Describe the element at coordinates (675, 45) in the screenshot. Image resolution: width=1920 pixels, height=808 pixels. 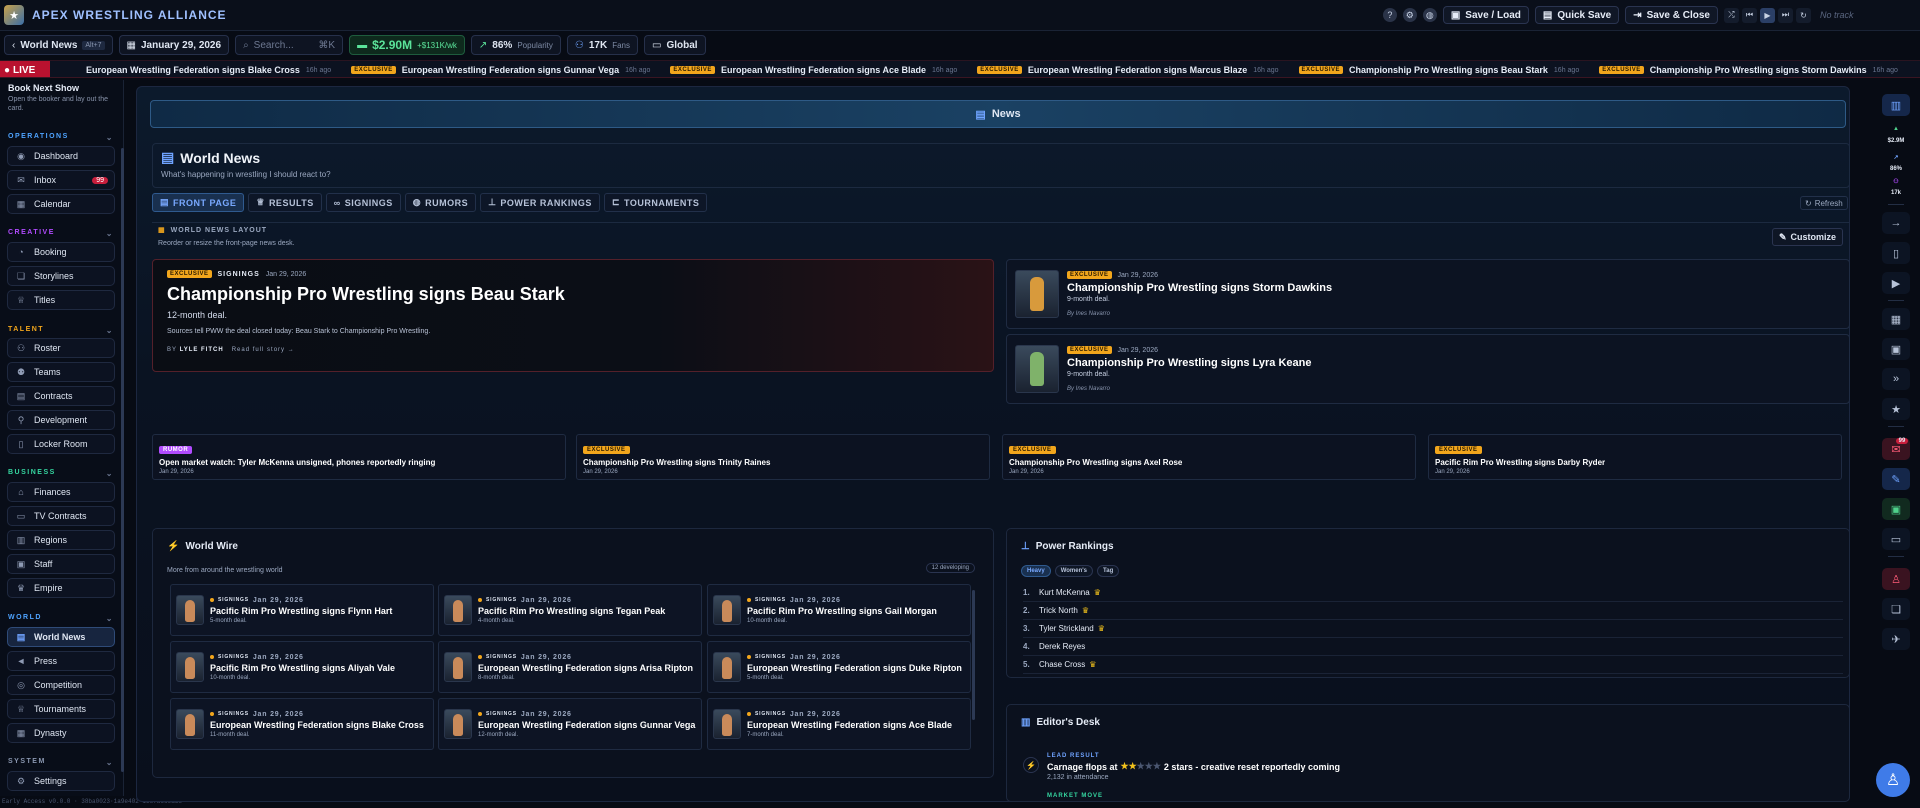
I see `scope-toggle: ▭ Global` at that location.